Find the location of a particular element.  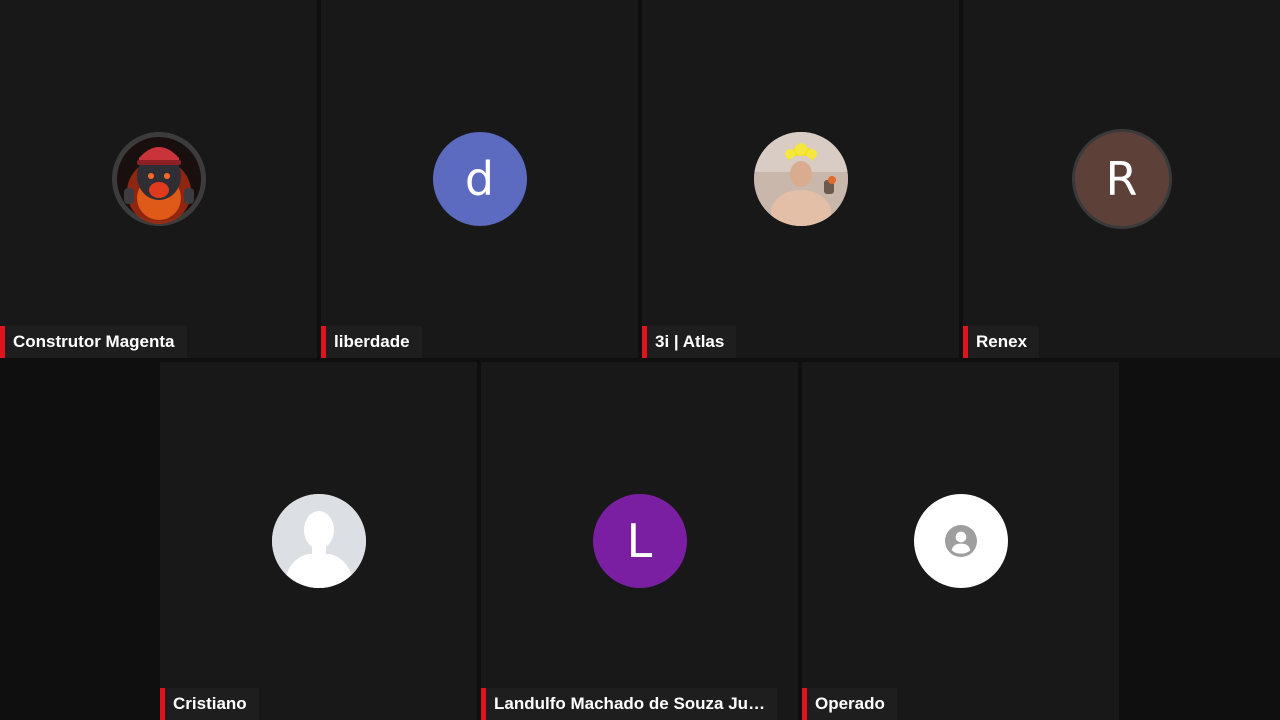

participant-name-tag: liberdade is located at coordinates (371, 342).